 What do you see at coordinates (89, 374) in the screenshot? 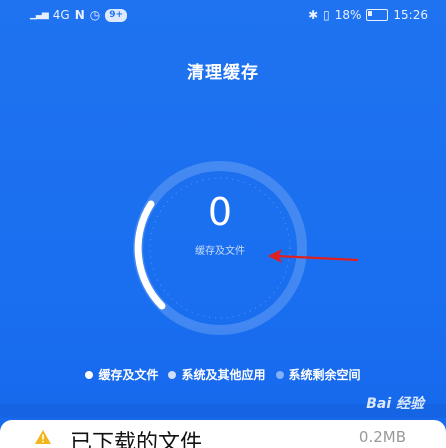
I see `legend-dot-cache` at bounding box center [89, 374].